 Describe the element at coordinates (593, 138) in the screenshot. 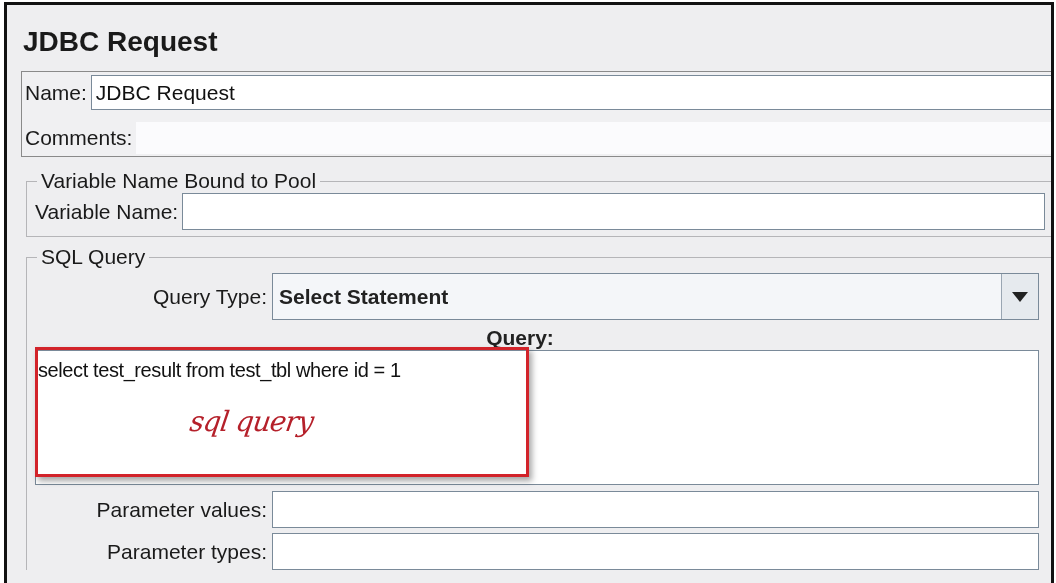

I see `comments-field` at that location.